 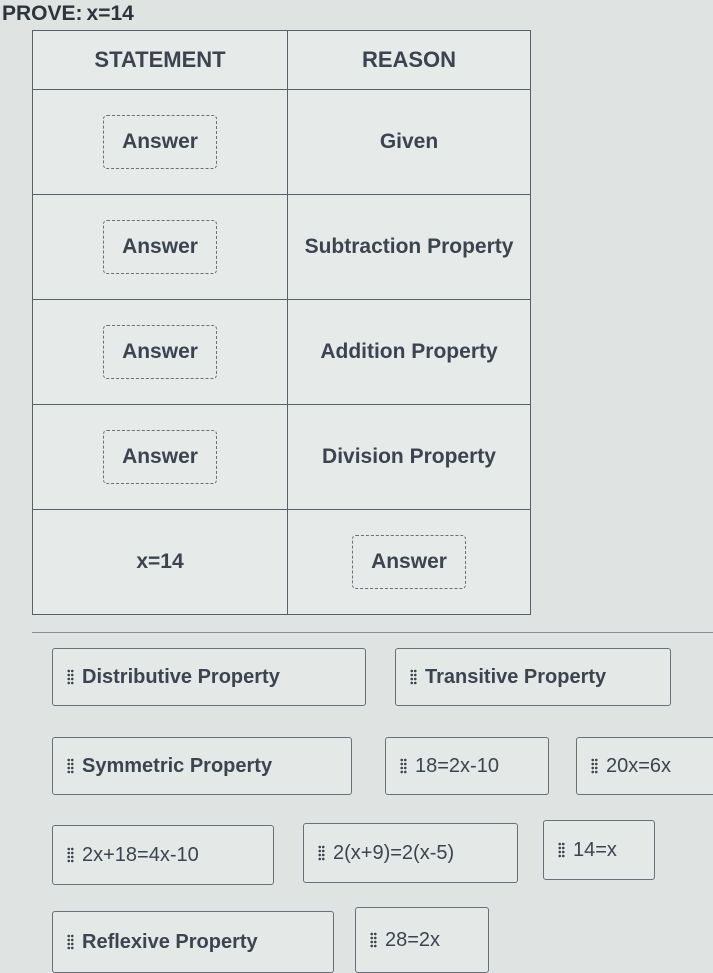 I want to click on answer-tile: 14=x, so click(x=599, y=850).